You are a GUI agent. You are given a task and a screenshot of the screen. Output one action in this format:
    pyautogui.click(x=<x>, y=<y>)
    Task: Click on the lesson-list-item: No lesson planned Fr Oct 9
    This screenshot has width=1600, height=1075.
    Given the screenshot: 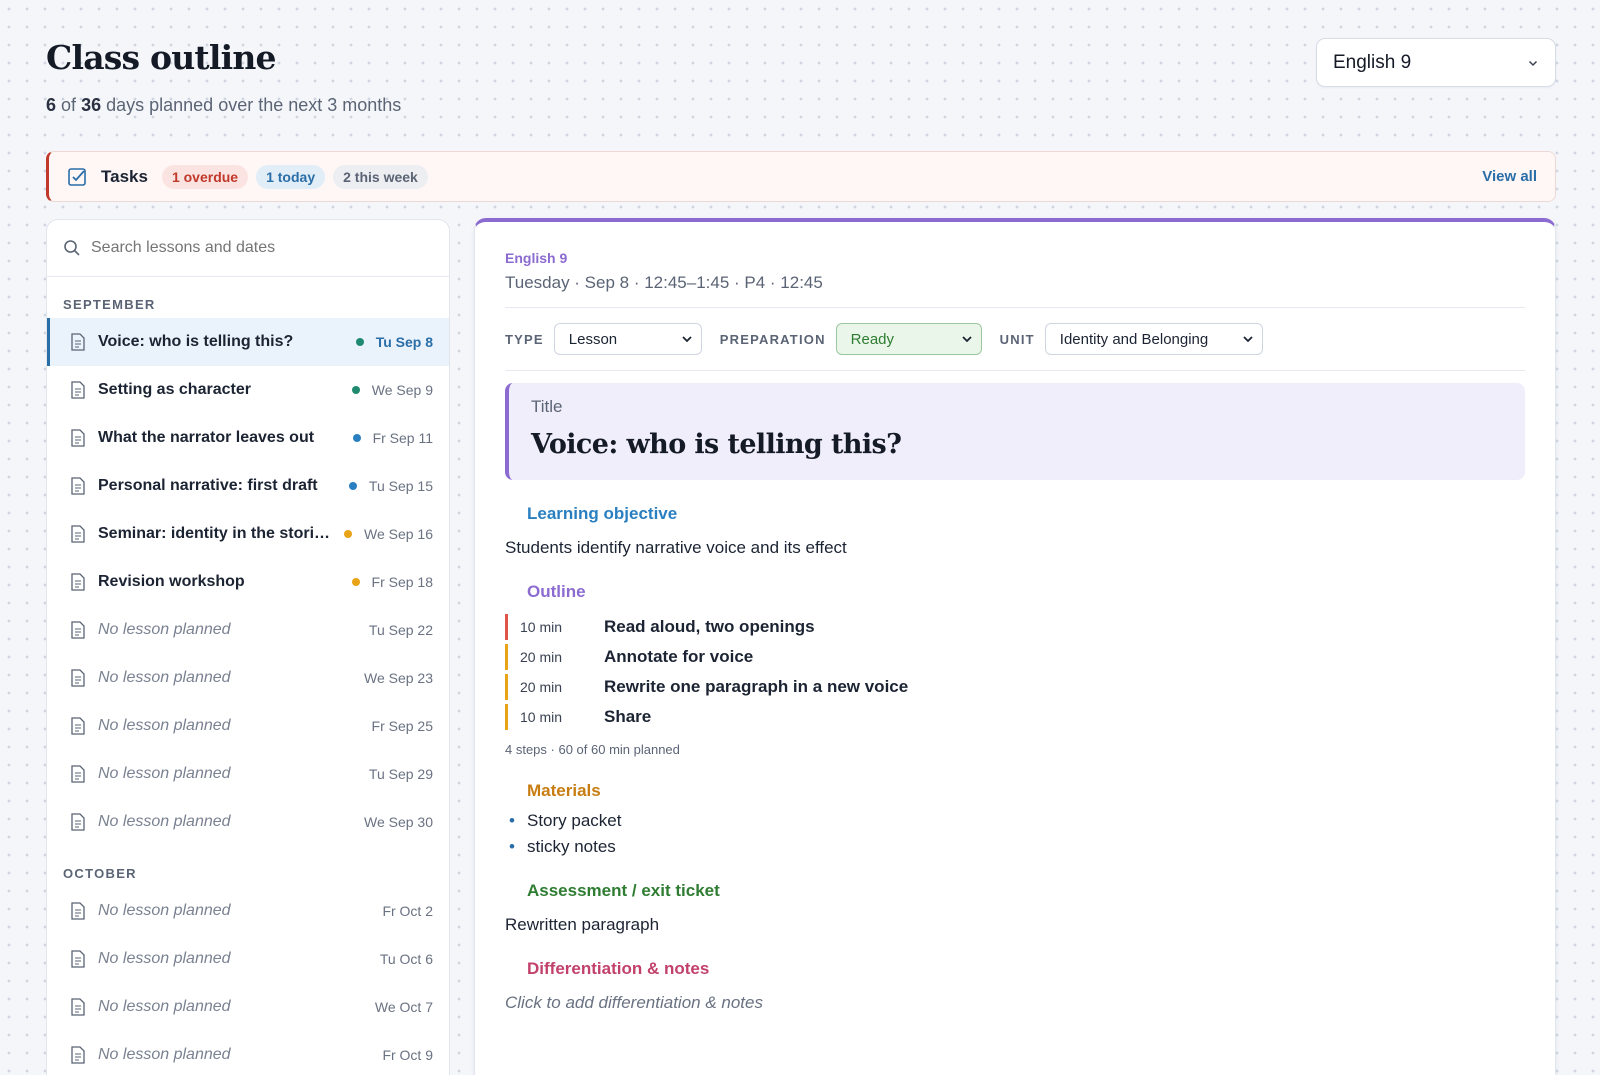 What is the action you would take?
    pyautogui.click(x=248, y=1053)
    